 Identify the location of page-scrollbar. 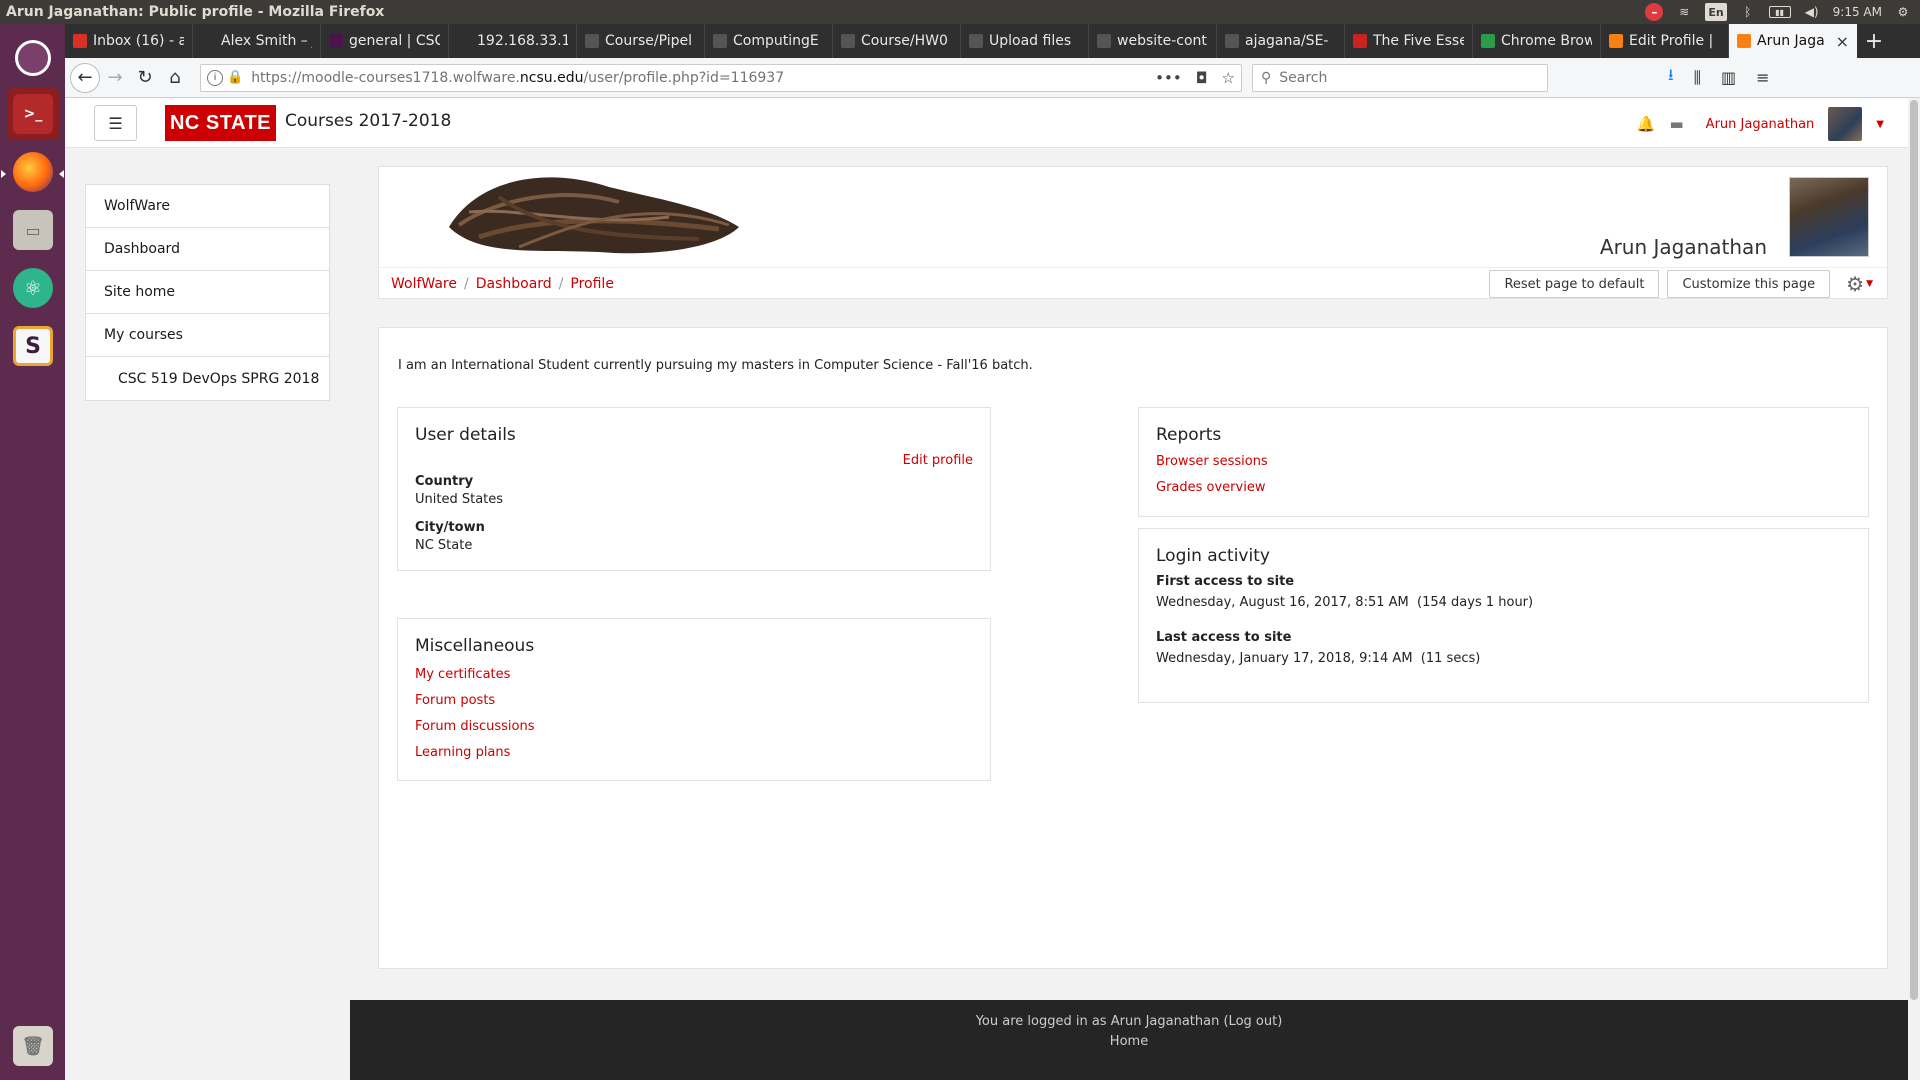
(1914, 589).